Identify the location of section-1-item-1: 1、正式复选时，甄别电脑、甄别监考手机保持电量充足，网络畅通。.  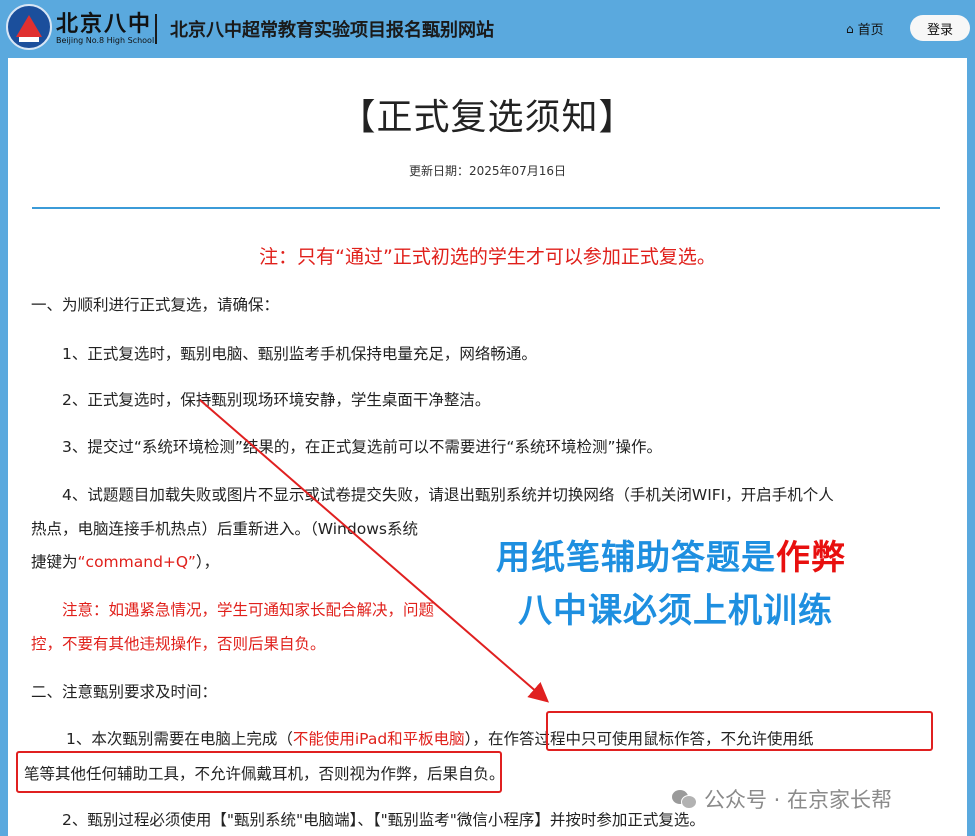
(299, 354).